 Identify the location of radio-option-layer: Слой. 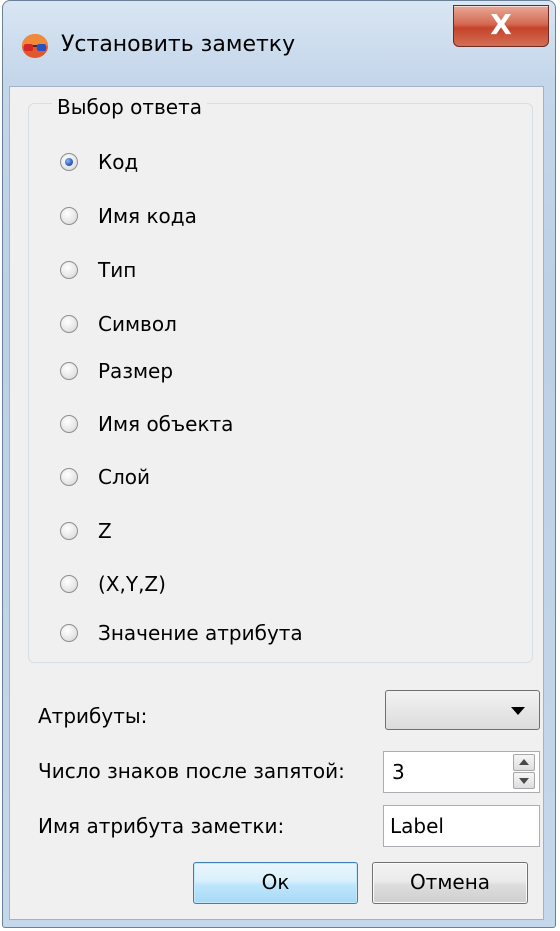
(105, 477).